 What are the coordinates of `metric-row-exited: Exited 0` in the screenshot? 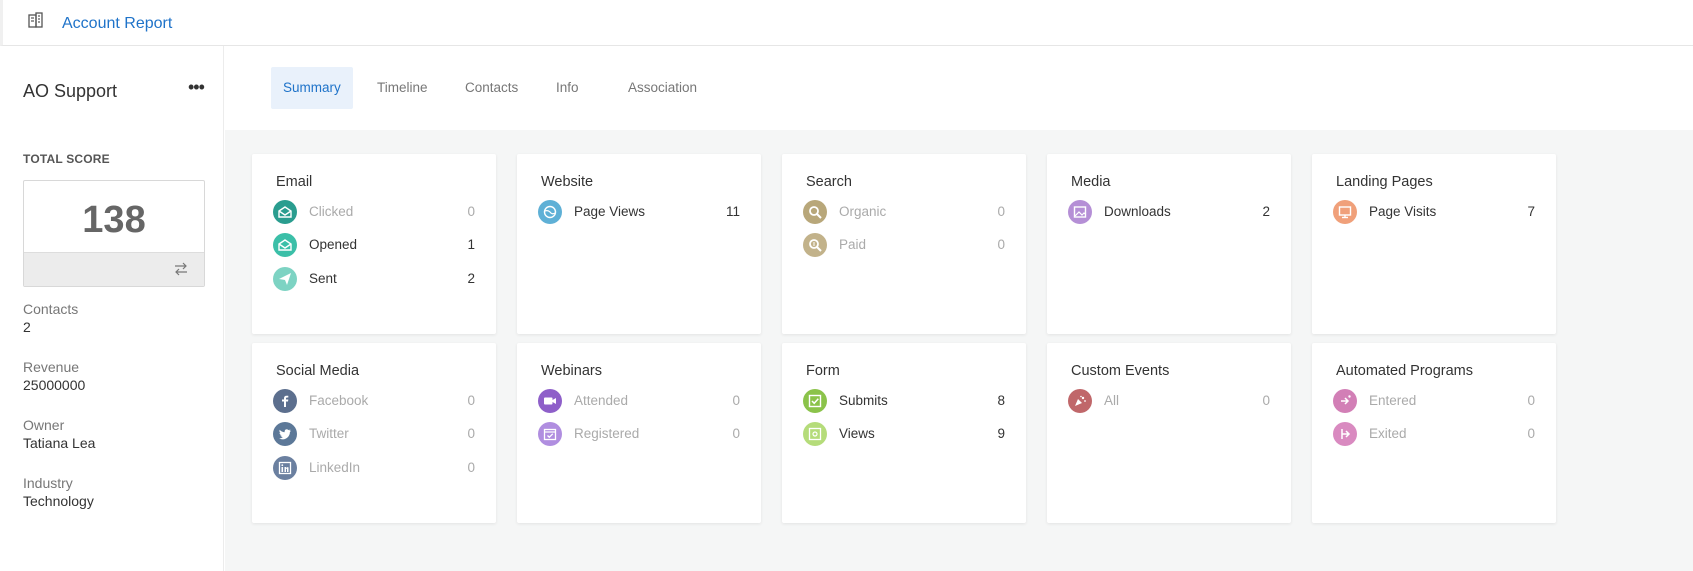 It's located at (1434, 434).